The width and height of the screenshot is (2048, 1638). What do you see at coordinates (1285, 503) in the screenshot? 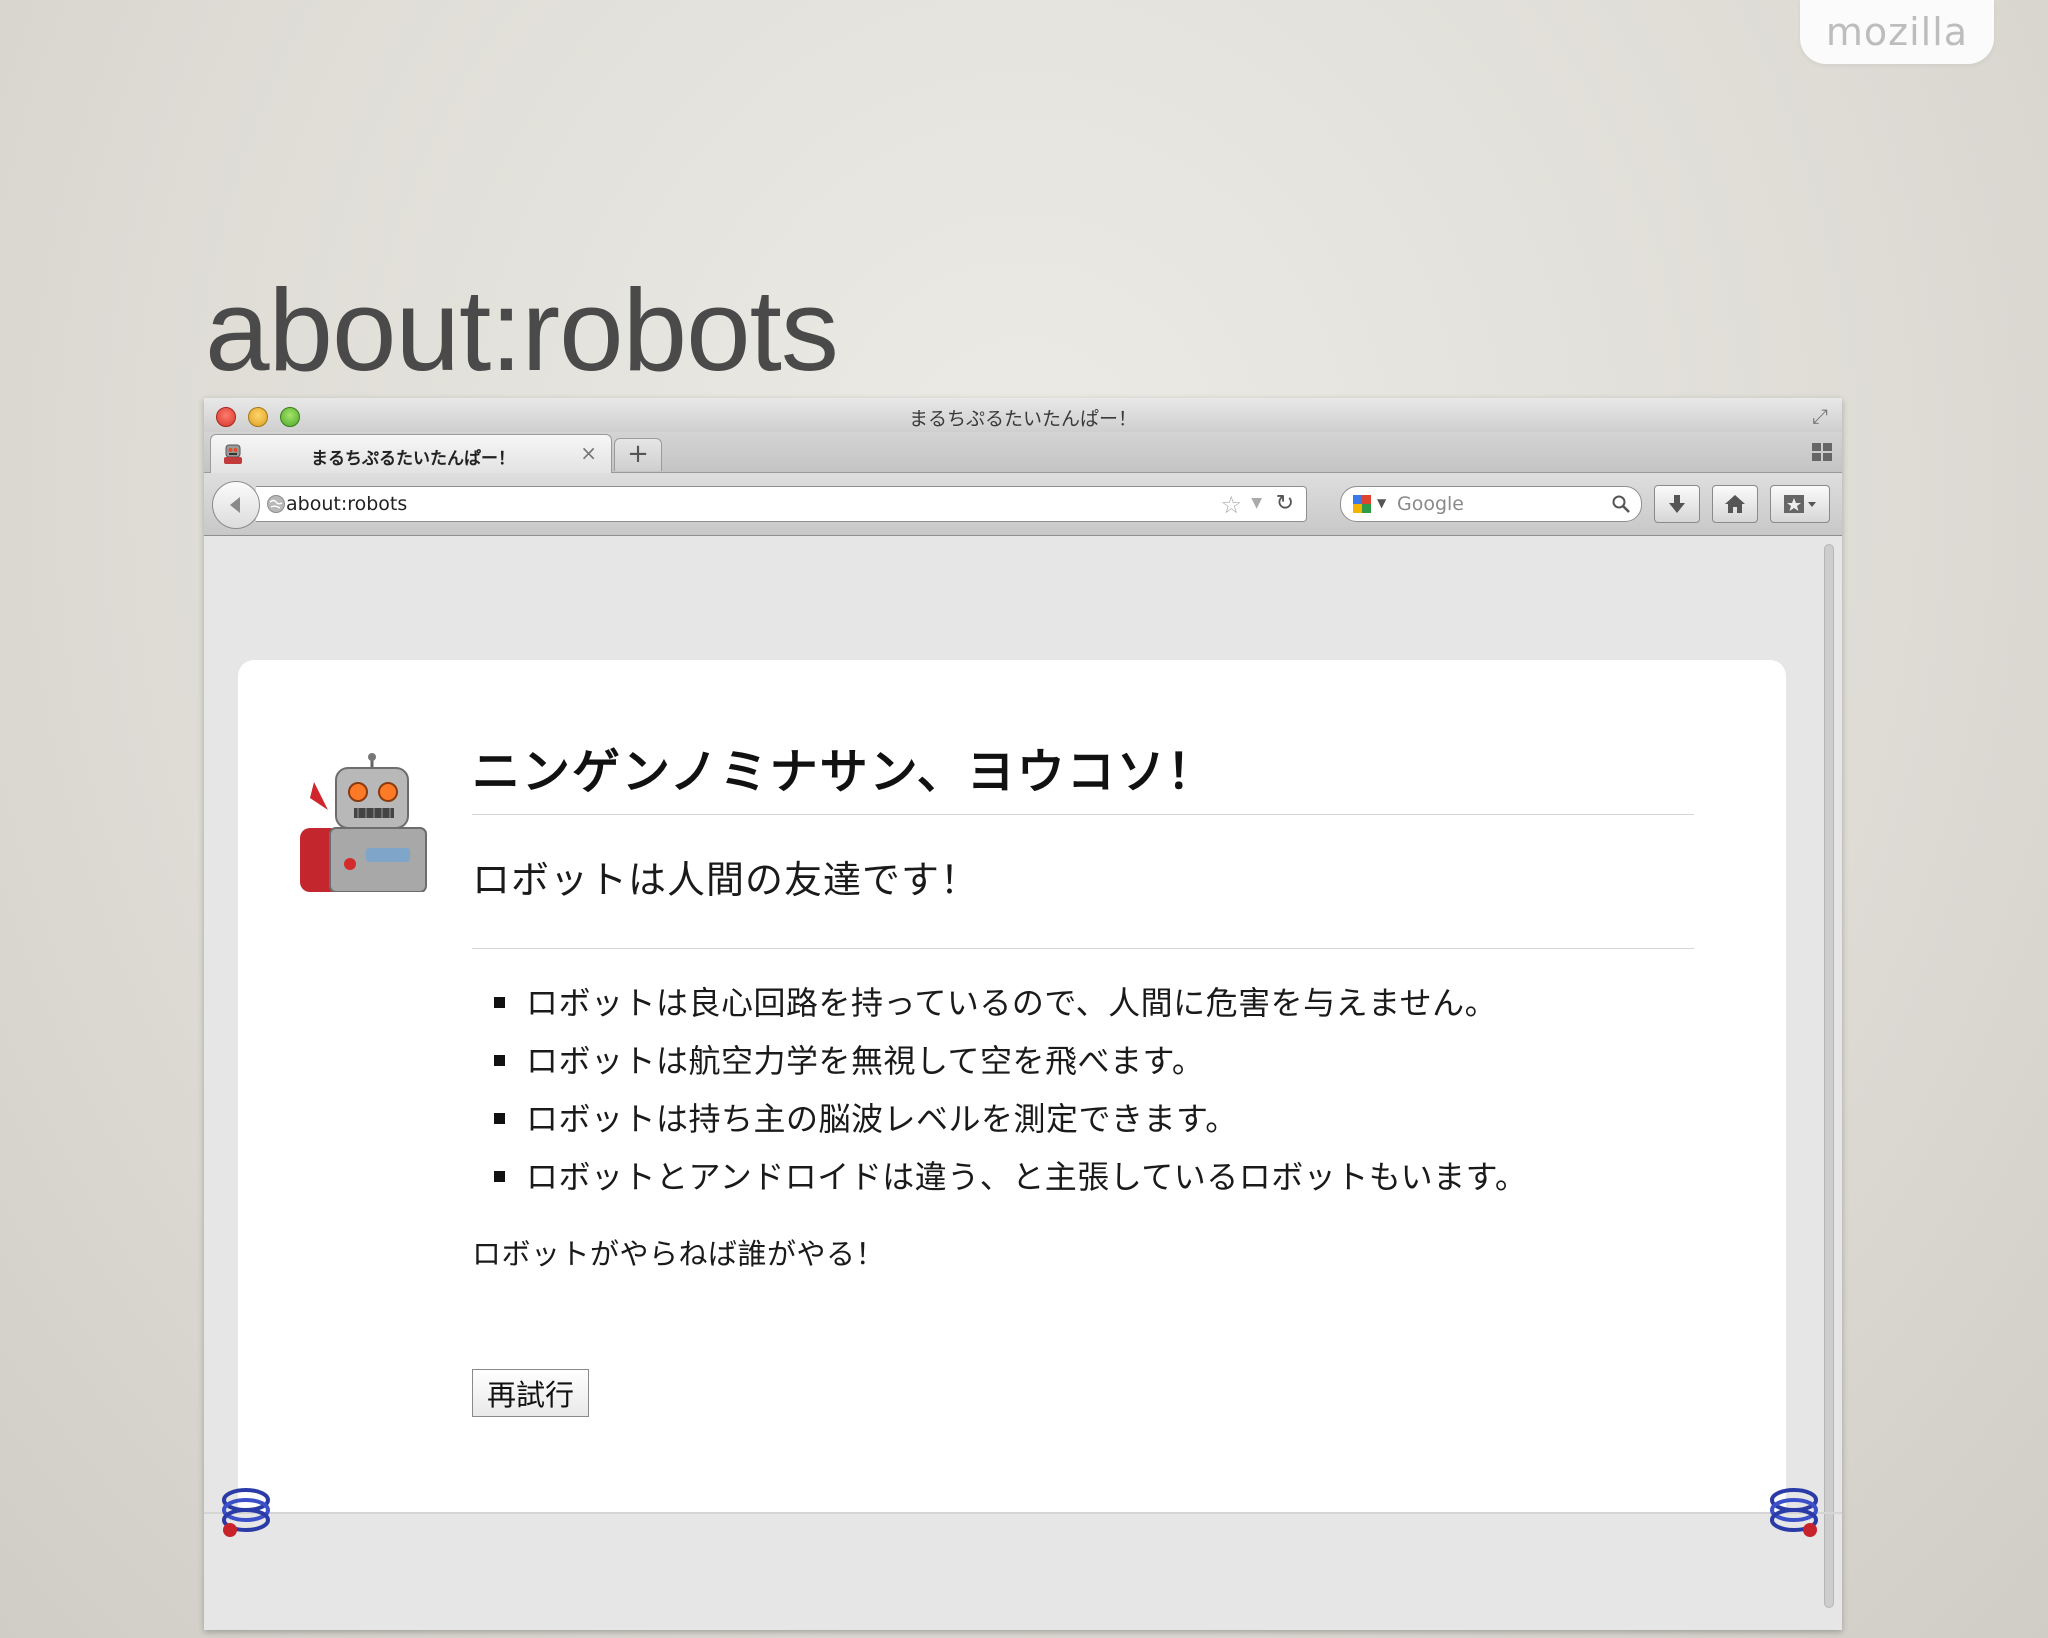
I see `reload-icon: ↻` at bounding box center [1285, 503].